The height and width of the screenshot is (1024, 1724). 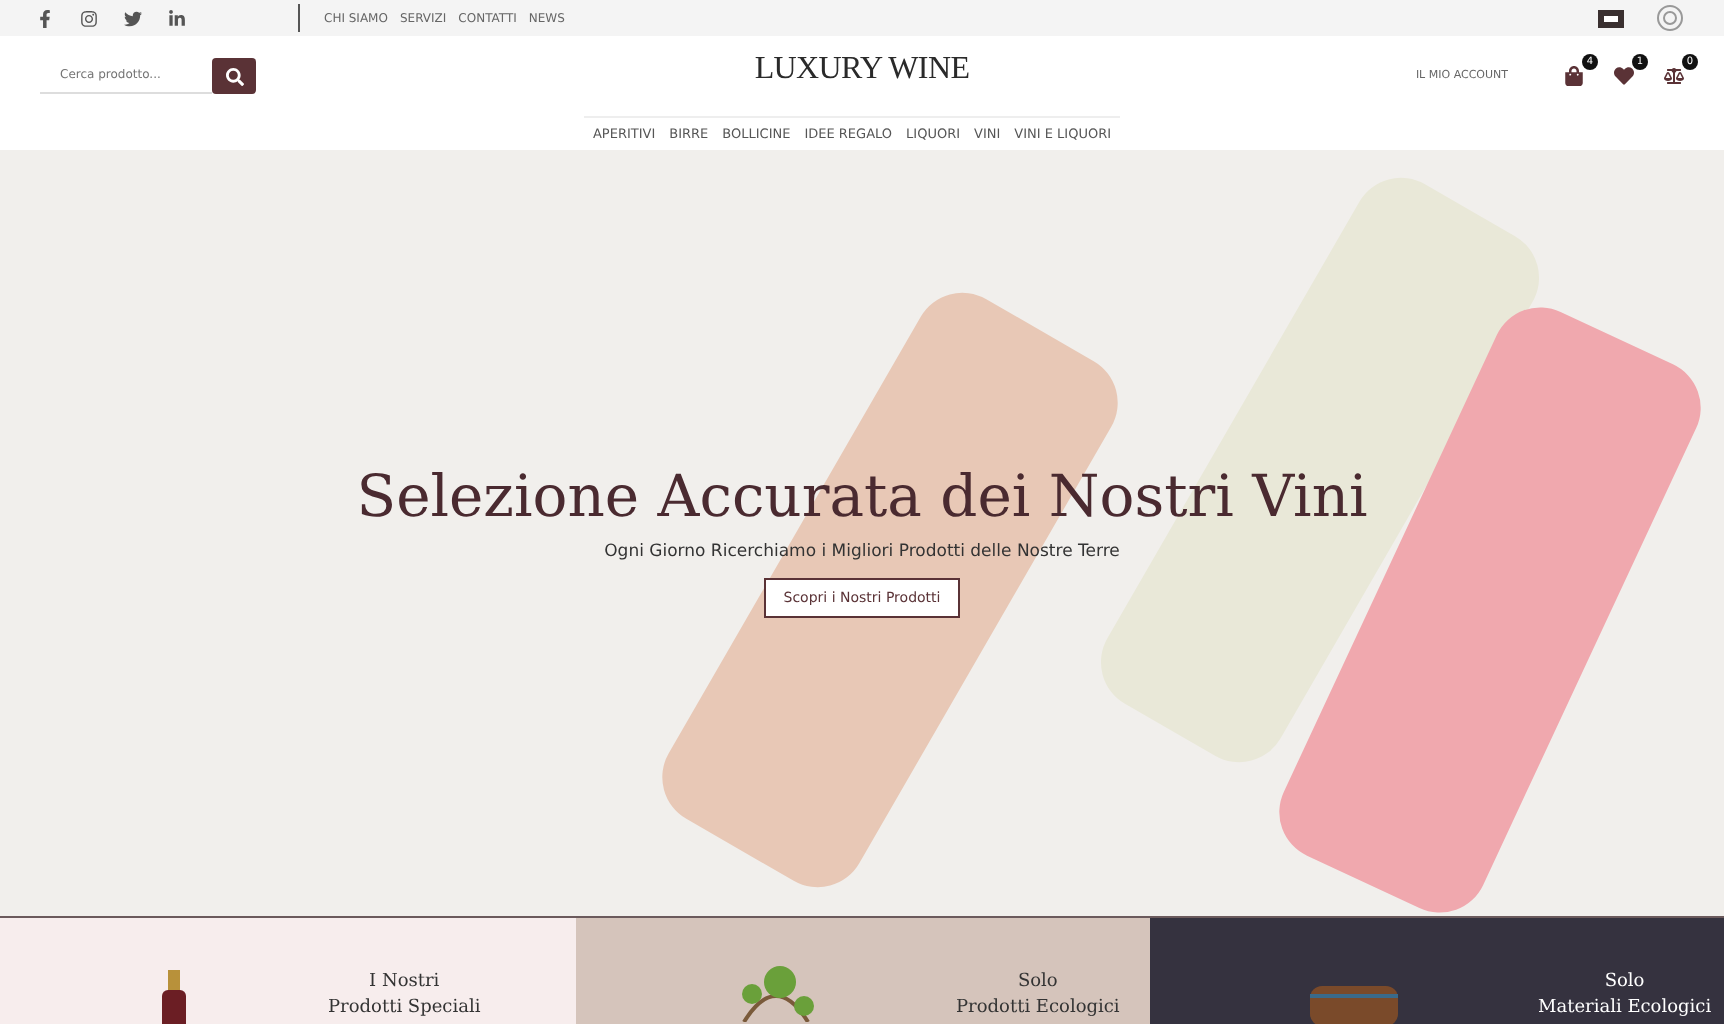 I want to click on hero-subtitle: Ogni Giorno Ricerchiamo i Migliori Prodotti delle Nostre Terre, so click(x=862, y=551).